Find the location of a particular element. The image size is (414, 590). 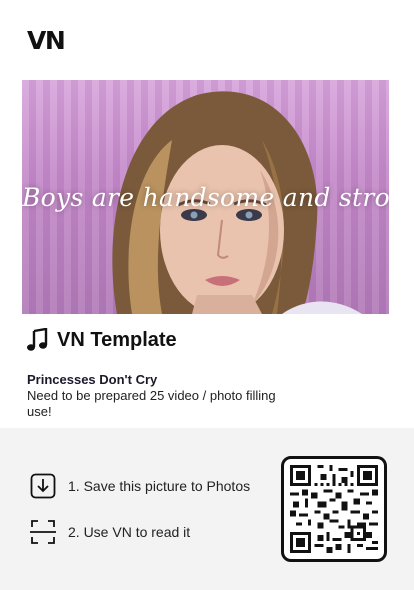

music-note-icon is located at coordinates (37, 339).